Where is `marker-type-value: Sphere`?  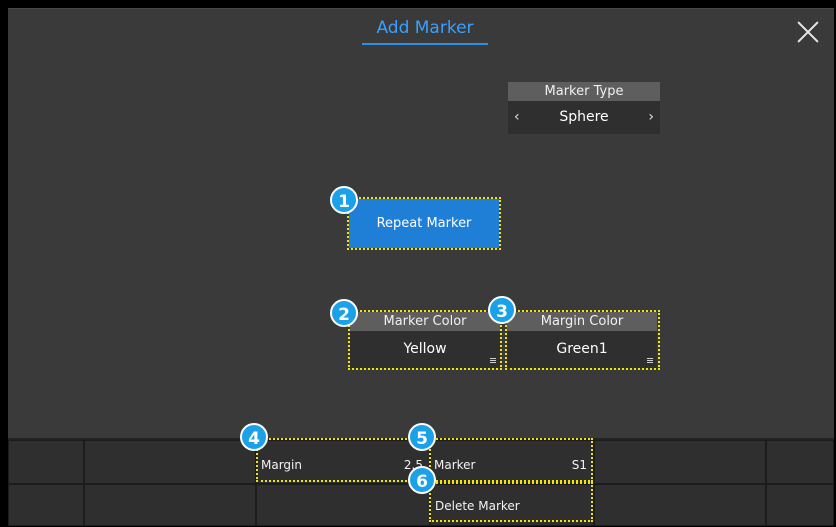 marker-type-value: Sphere is located at coordinates (584, 117).